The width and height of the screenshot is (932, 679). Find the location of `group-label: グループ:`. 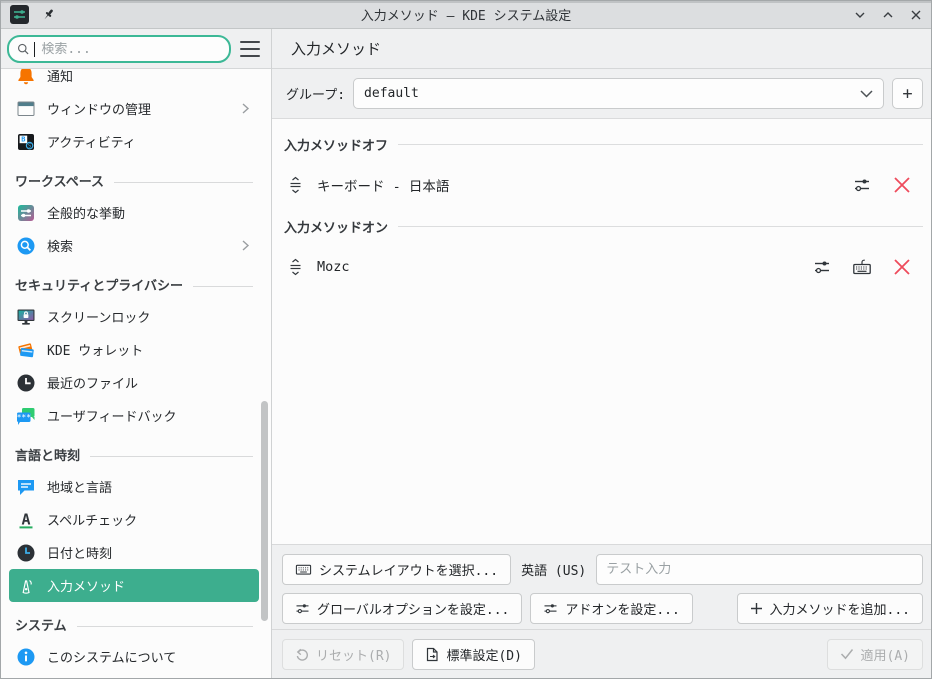

group-label: グループ: is located at coordinates (316, 95).